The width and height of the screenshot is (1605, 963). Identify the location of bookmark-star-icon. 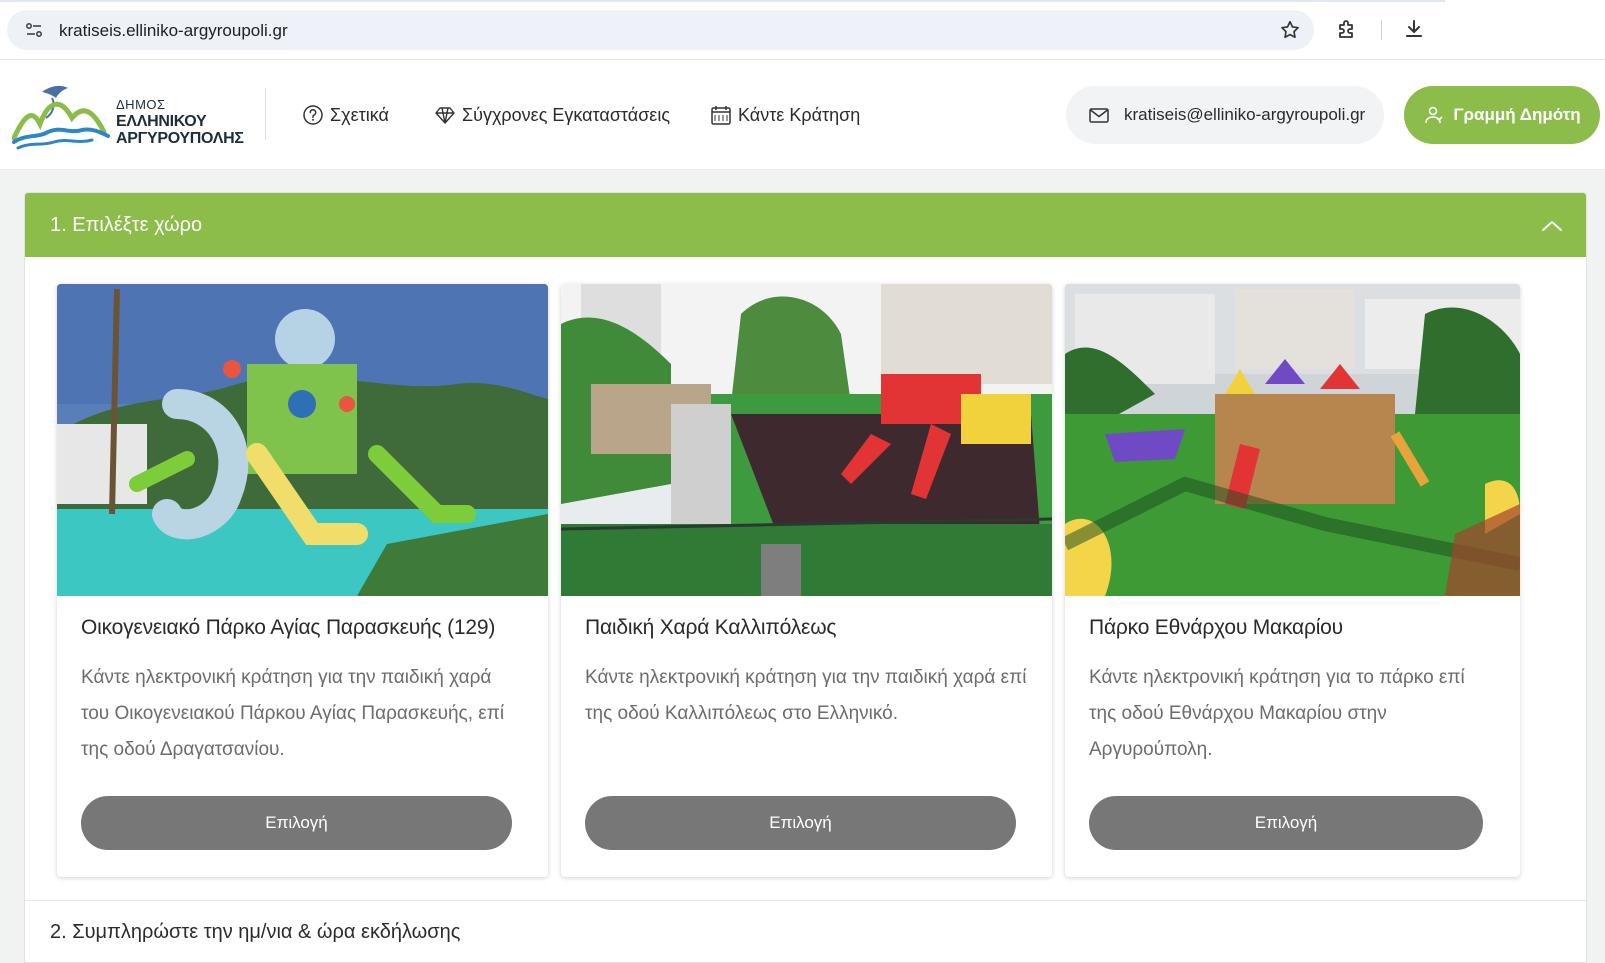
(1290, 30).